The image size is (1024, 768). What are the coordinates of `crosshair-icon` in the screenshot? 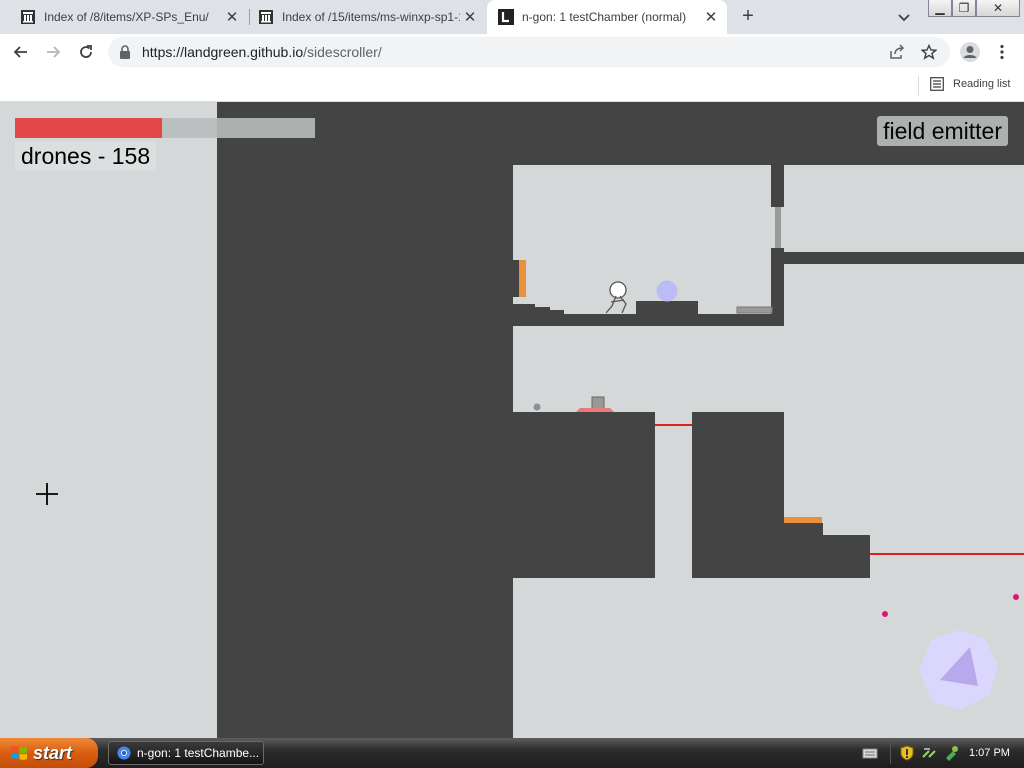 It's located at (47, 494).